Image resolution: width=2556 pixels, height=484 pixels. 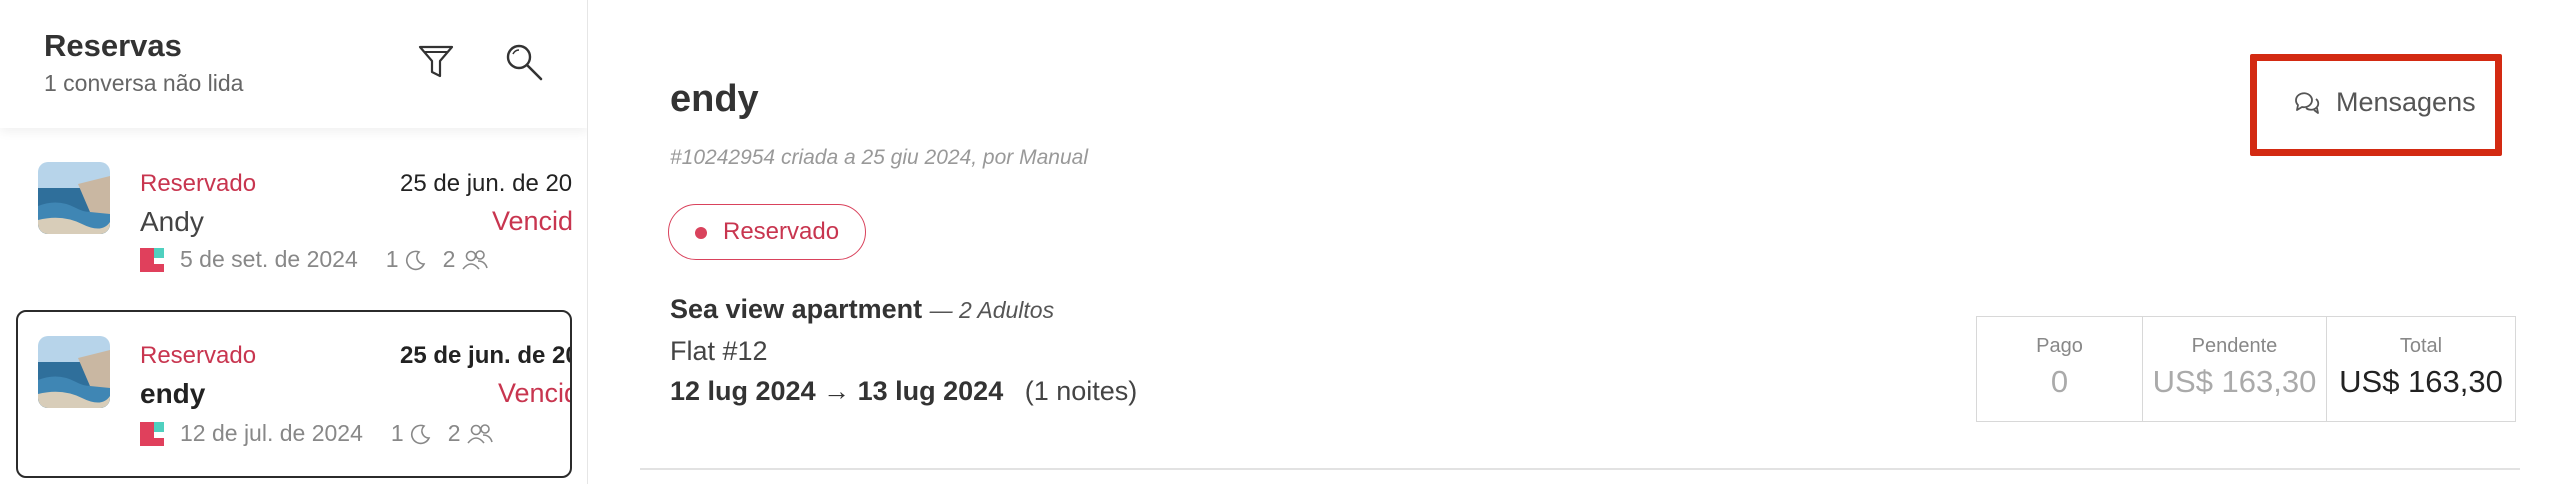 I want to click on unread-count: 1 conversa não lida, so click(x=144, y=83).